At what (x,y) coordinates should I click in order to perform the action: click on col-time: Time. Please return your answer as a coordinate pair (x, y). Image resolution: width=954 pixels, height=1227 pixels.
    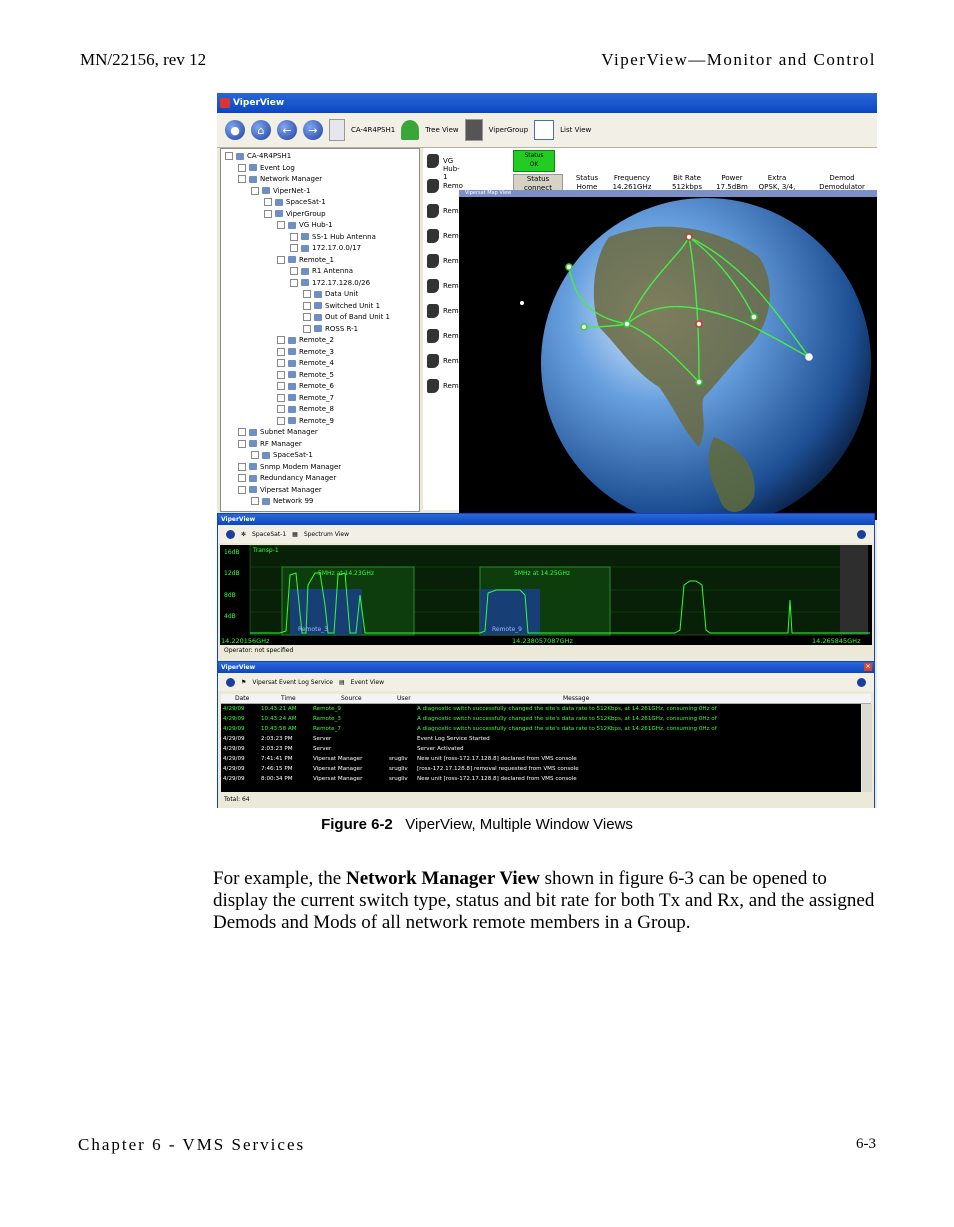
    Looking at the image, I should click on (288, 698).